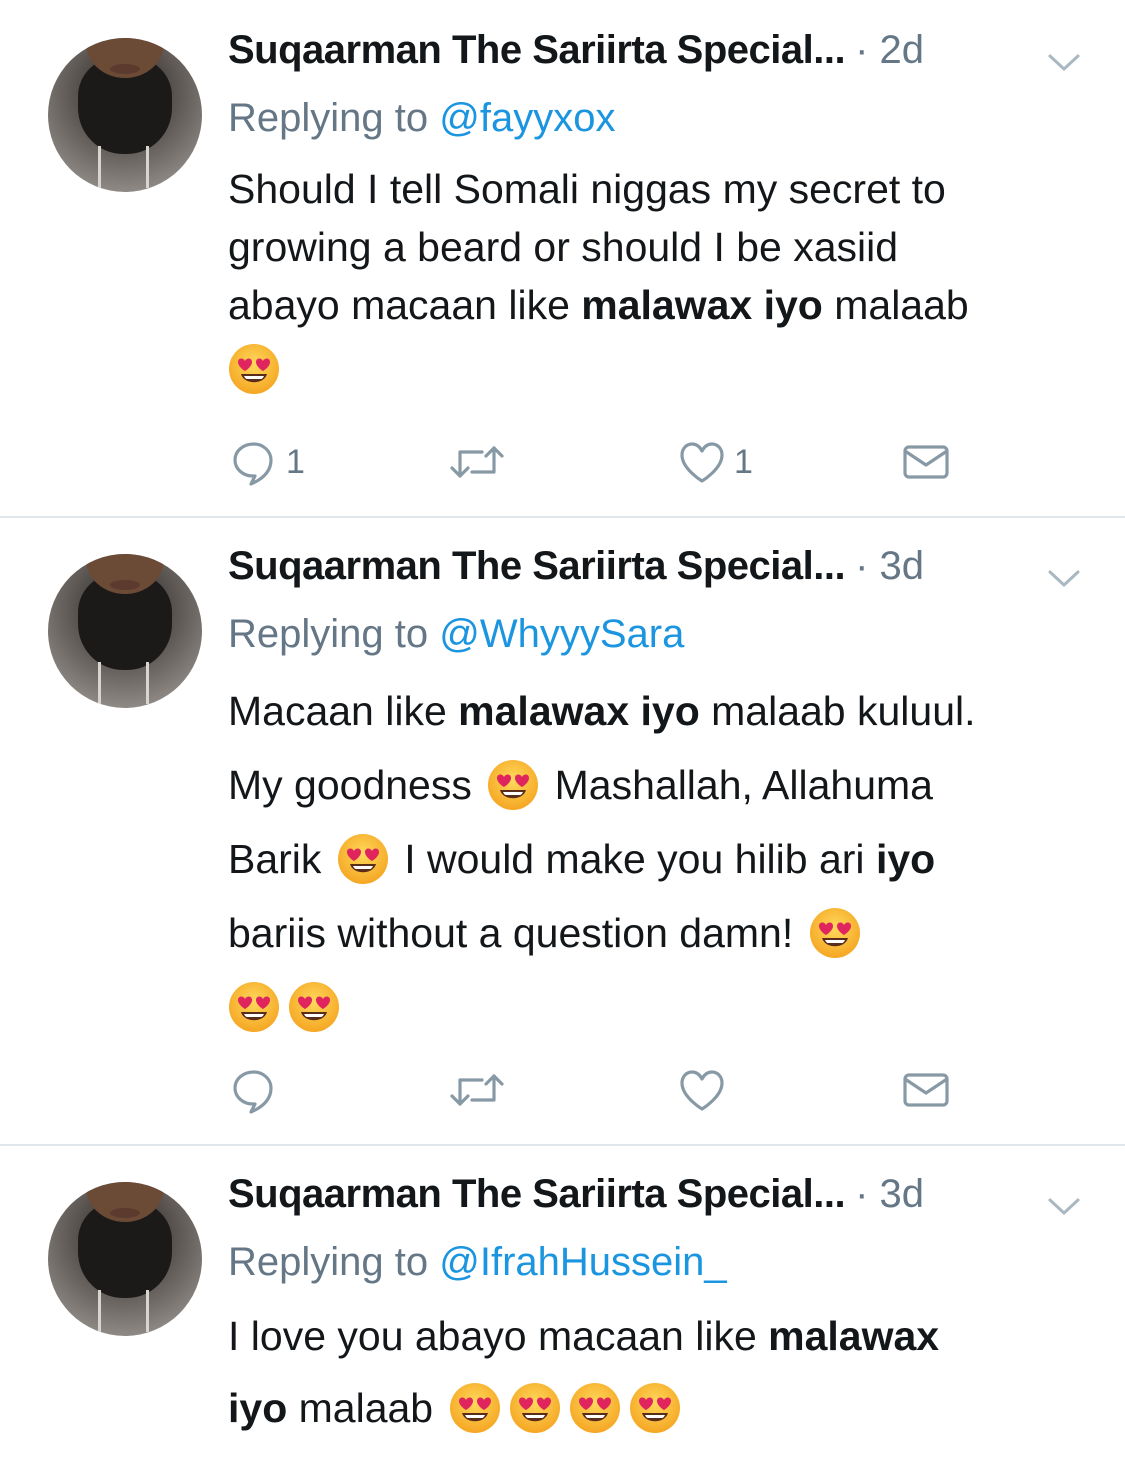 This screenshot has height=1478, width=1125. Describe the element at coordinates (295, 461) in the screenshot. I see `reply-count: 1` at that location.